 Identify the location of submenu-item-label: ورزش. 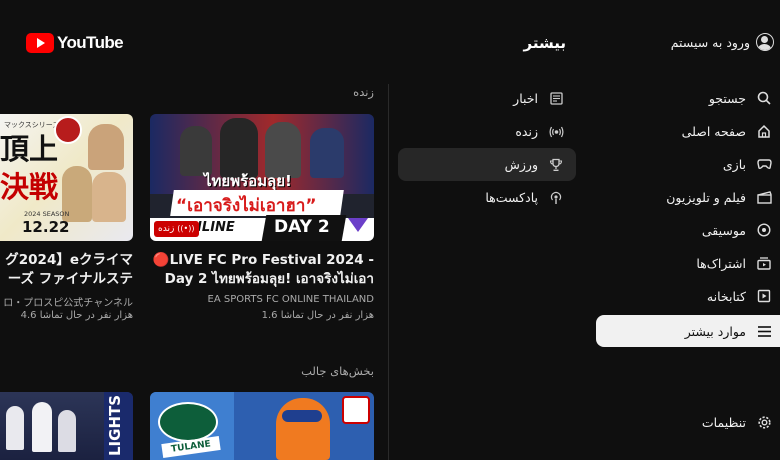
(521, 164).